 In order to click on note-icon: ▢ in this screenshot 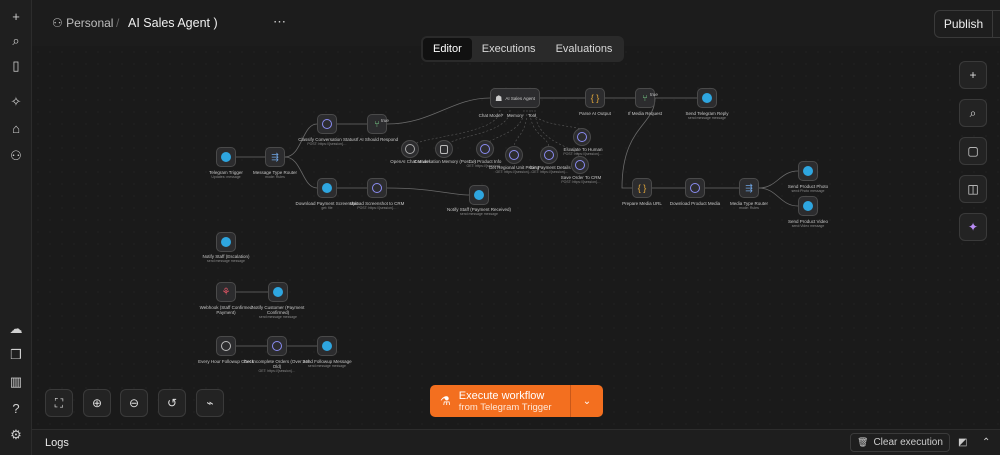, I will do `click(973, 151)`.